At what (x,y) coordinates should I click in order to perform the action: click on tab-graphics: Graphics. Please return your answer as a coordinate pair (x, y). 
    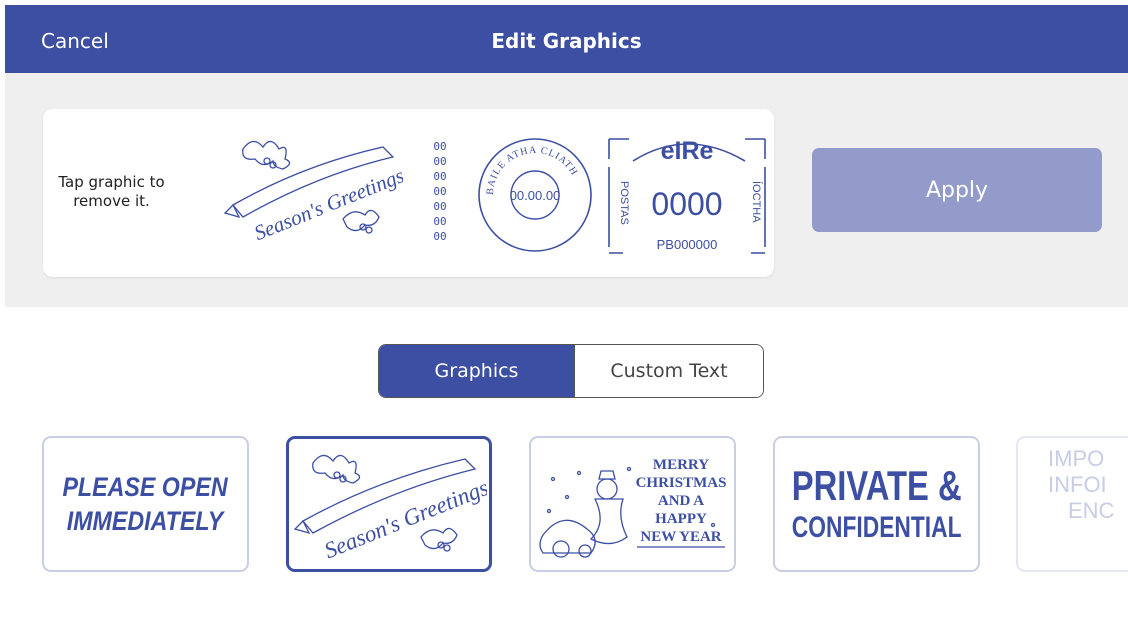
    Looking at the image, I should click on (476, 371).